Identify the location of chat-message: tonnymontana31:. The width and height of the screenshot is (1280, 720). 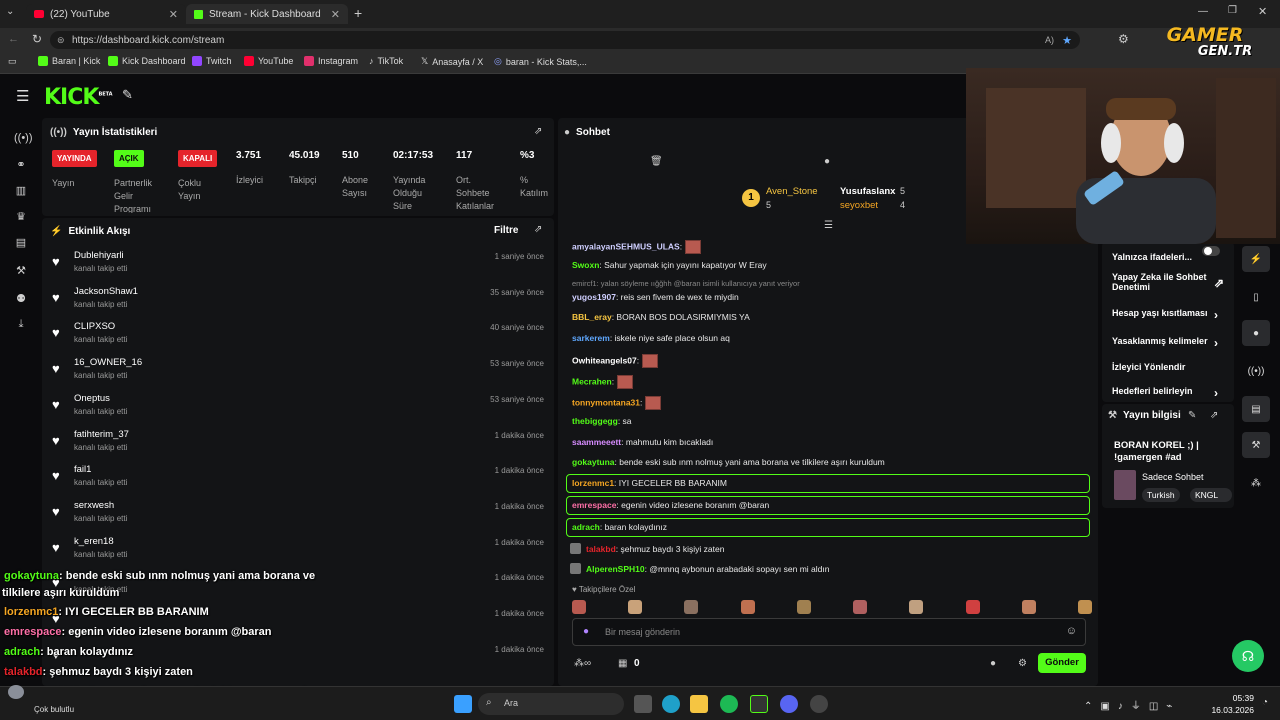
(617, 403).